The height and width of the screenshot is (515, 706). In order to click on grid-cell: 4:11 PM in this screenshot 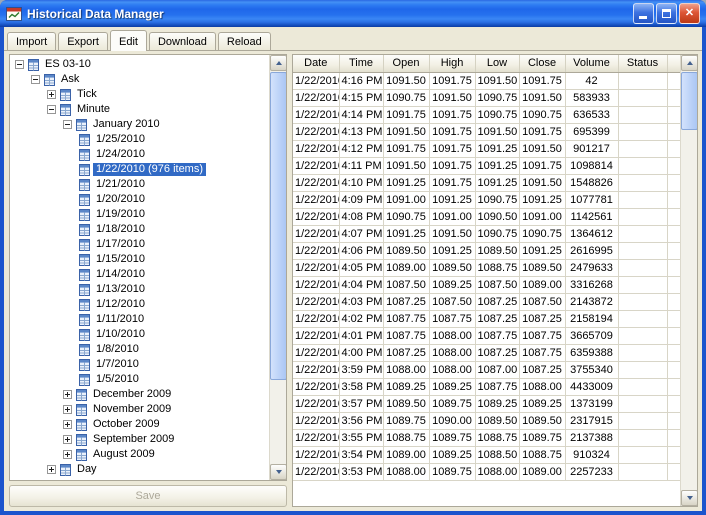, I will do `click(361, 166)`.